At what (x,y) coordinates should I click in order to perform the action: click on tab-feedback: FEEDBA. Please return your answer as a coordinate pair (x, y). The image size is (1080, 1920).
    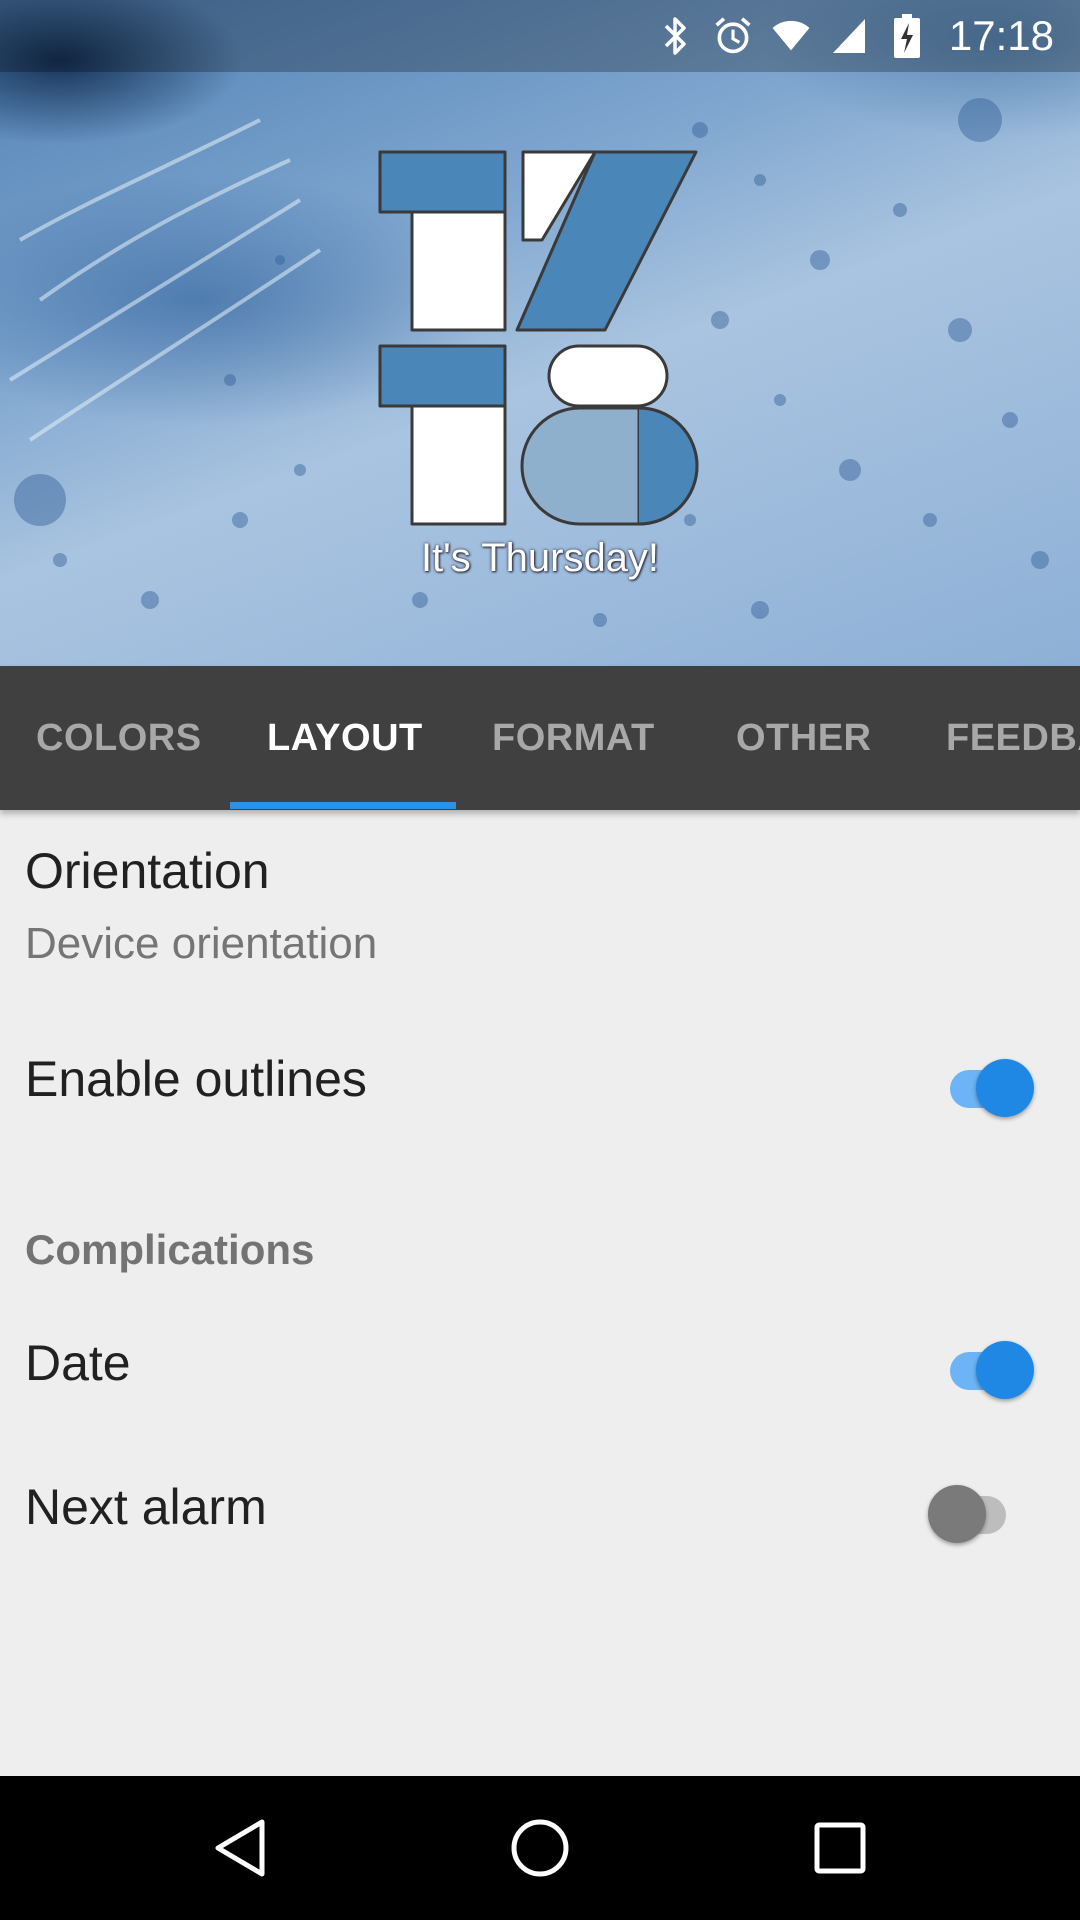
    Looking at the image, I should click on (1013, 738).